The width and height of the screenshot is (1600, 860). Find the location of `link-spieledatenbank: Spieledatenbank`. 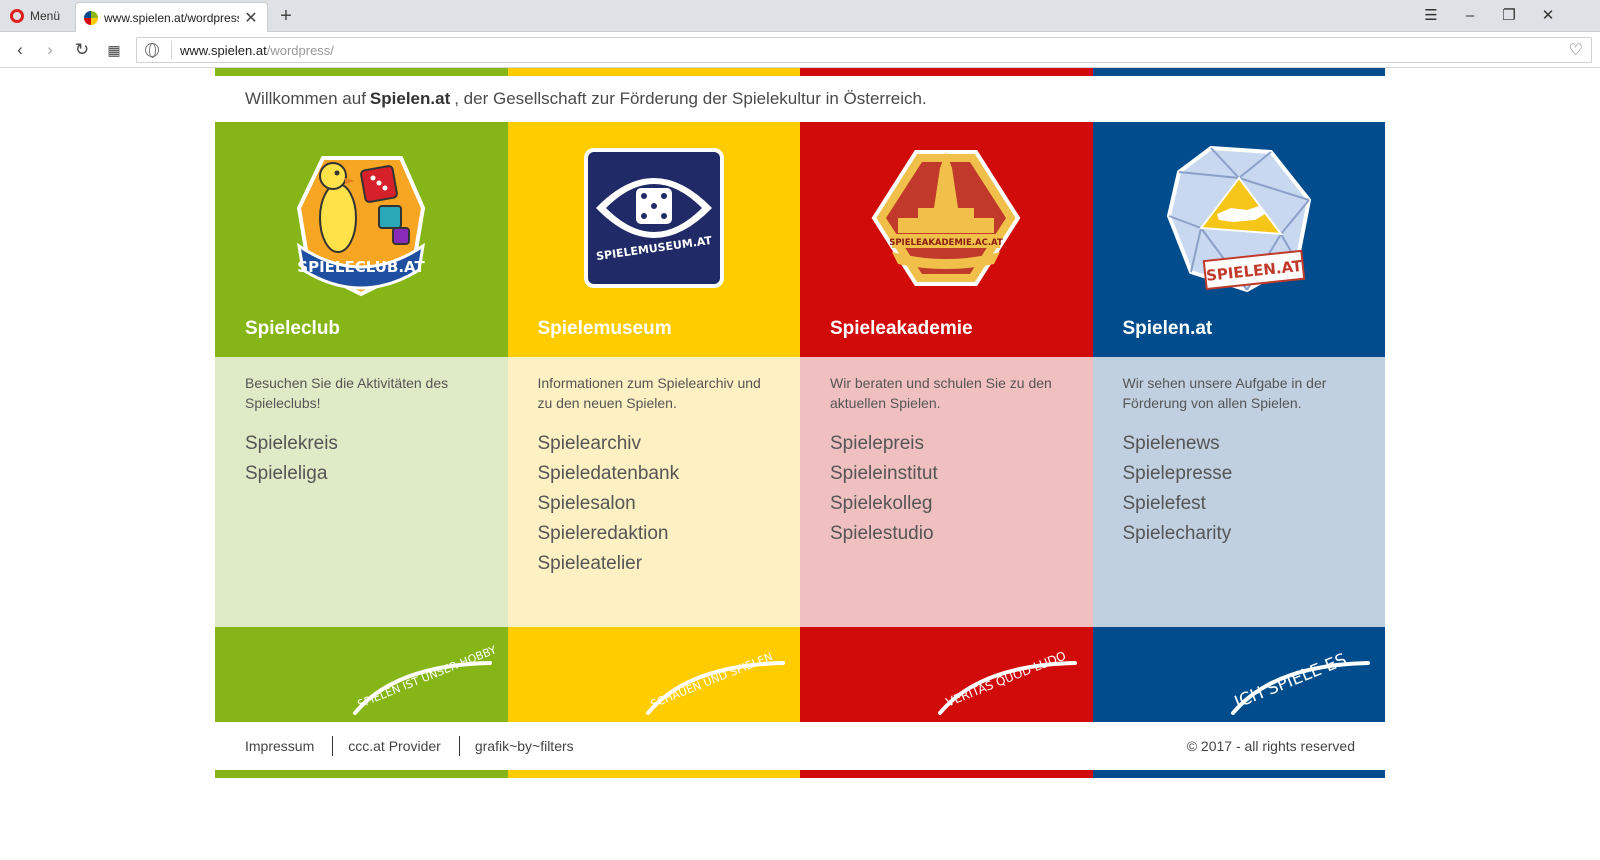

link-spieledatenbank: Spieledatenbank is located at coordinates (654, 474).